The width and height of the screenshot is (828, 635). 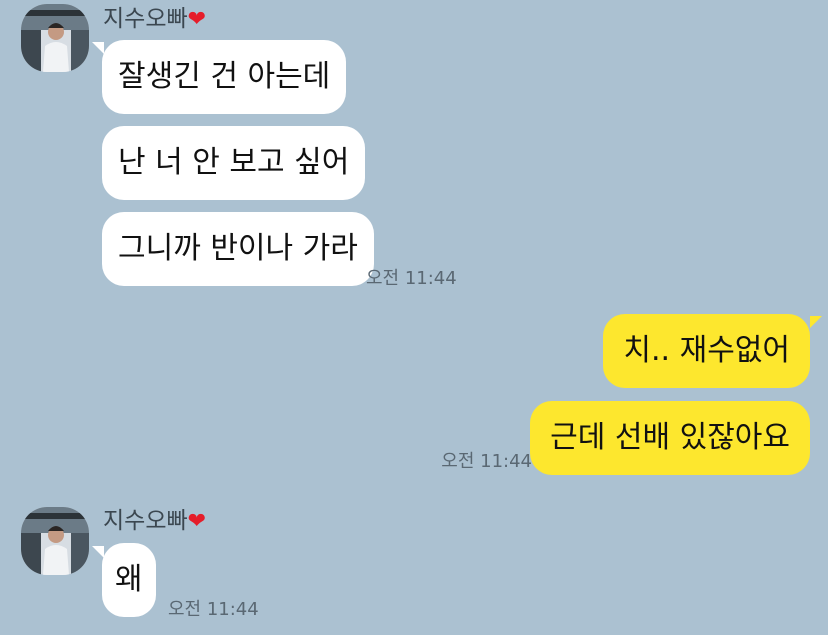 I want to click on outgoing-message: 치.. 재수없어, so click(x=706, y=351).